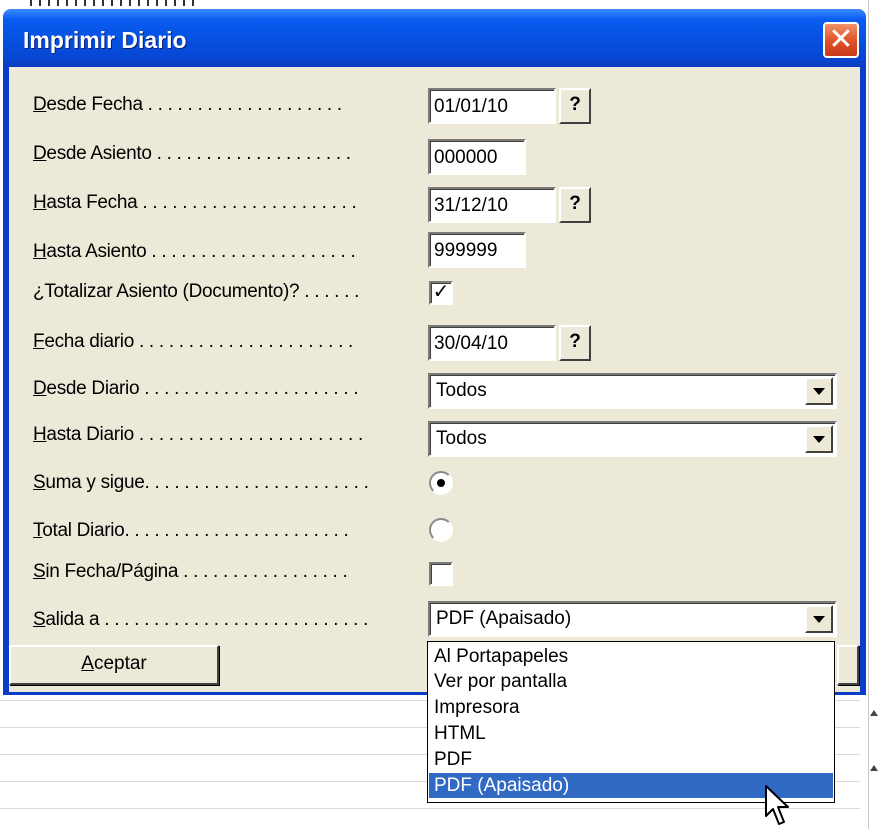 Image resolution: width=880 pixels, height=829 pixels. I want to click on background-gridline, so click(430, 808).